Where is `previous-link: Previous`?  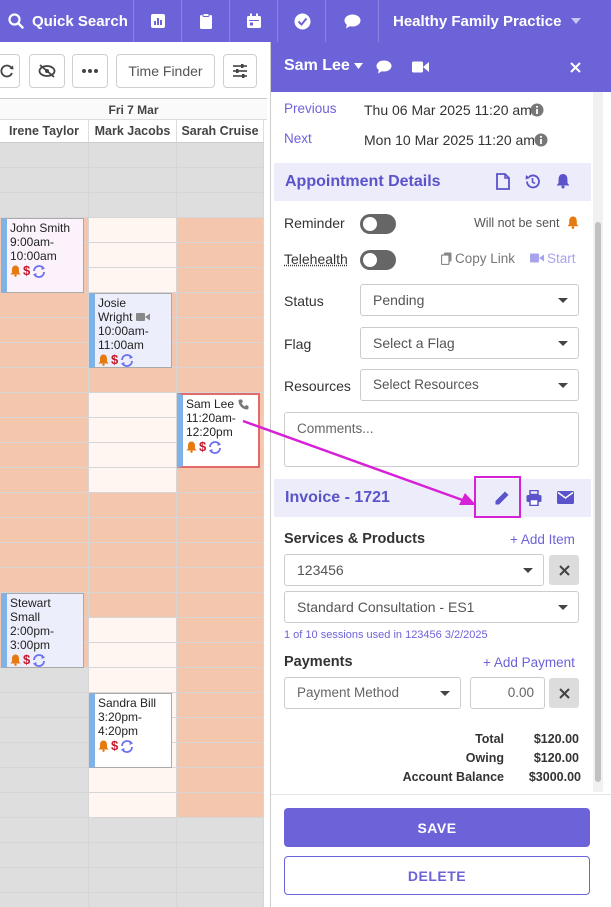 previous-link: Previous is located at coordinates (310, 108).